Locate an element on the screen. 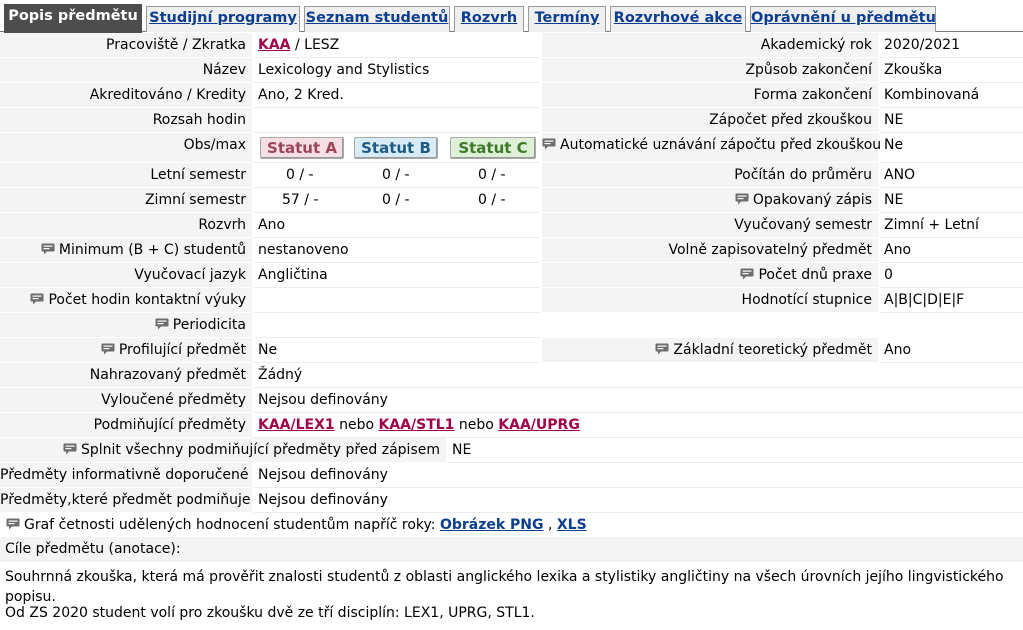 The width and height of the screenshot is (1023, 630). tab-opravneni: Oprávnění u předmětu is located at coordinates (843, 19).